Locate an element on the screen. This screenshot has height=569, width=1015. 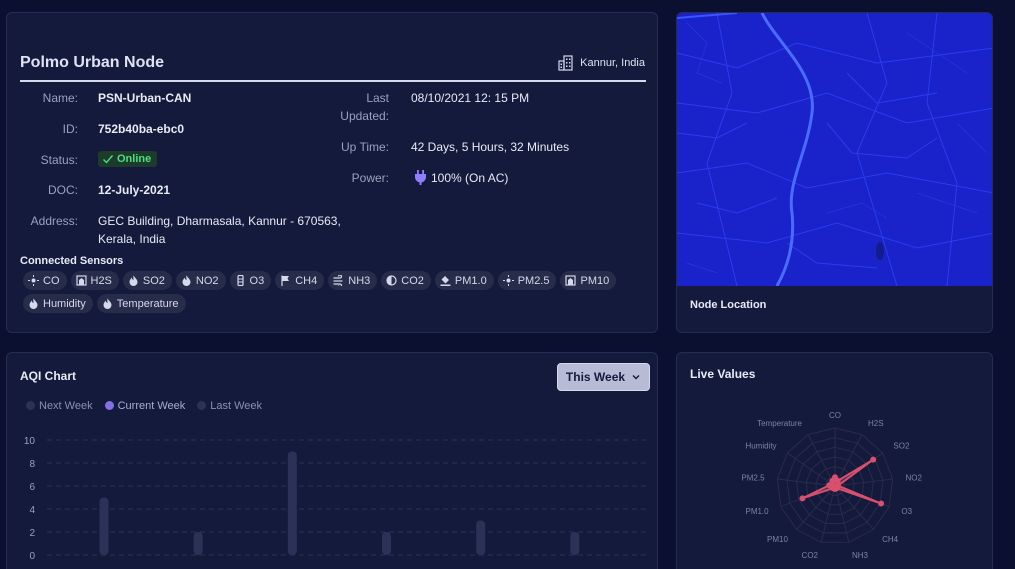
y-tick-label: 0 is located at coordinates (32, 556).